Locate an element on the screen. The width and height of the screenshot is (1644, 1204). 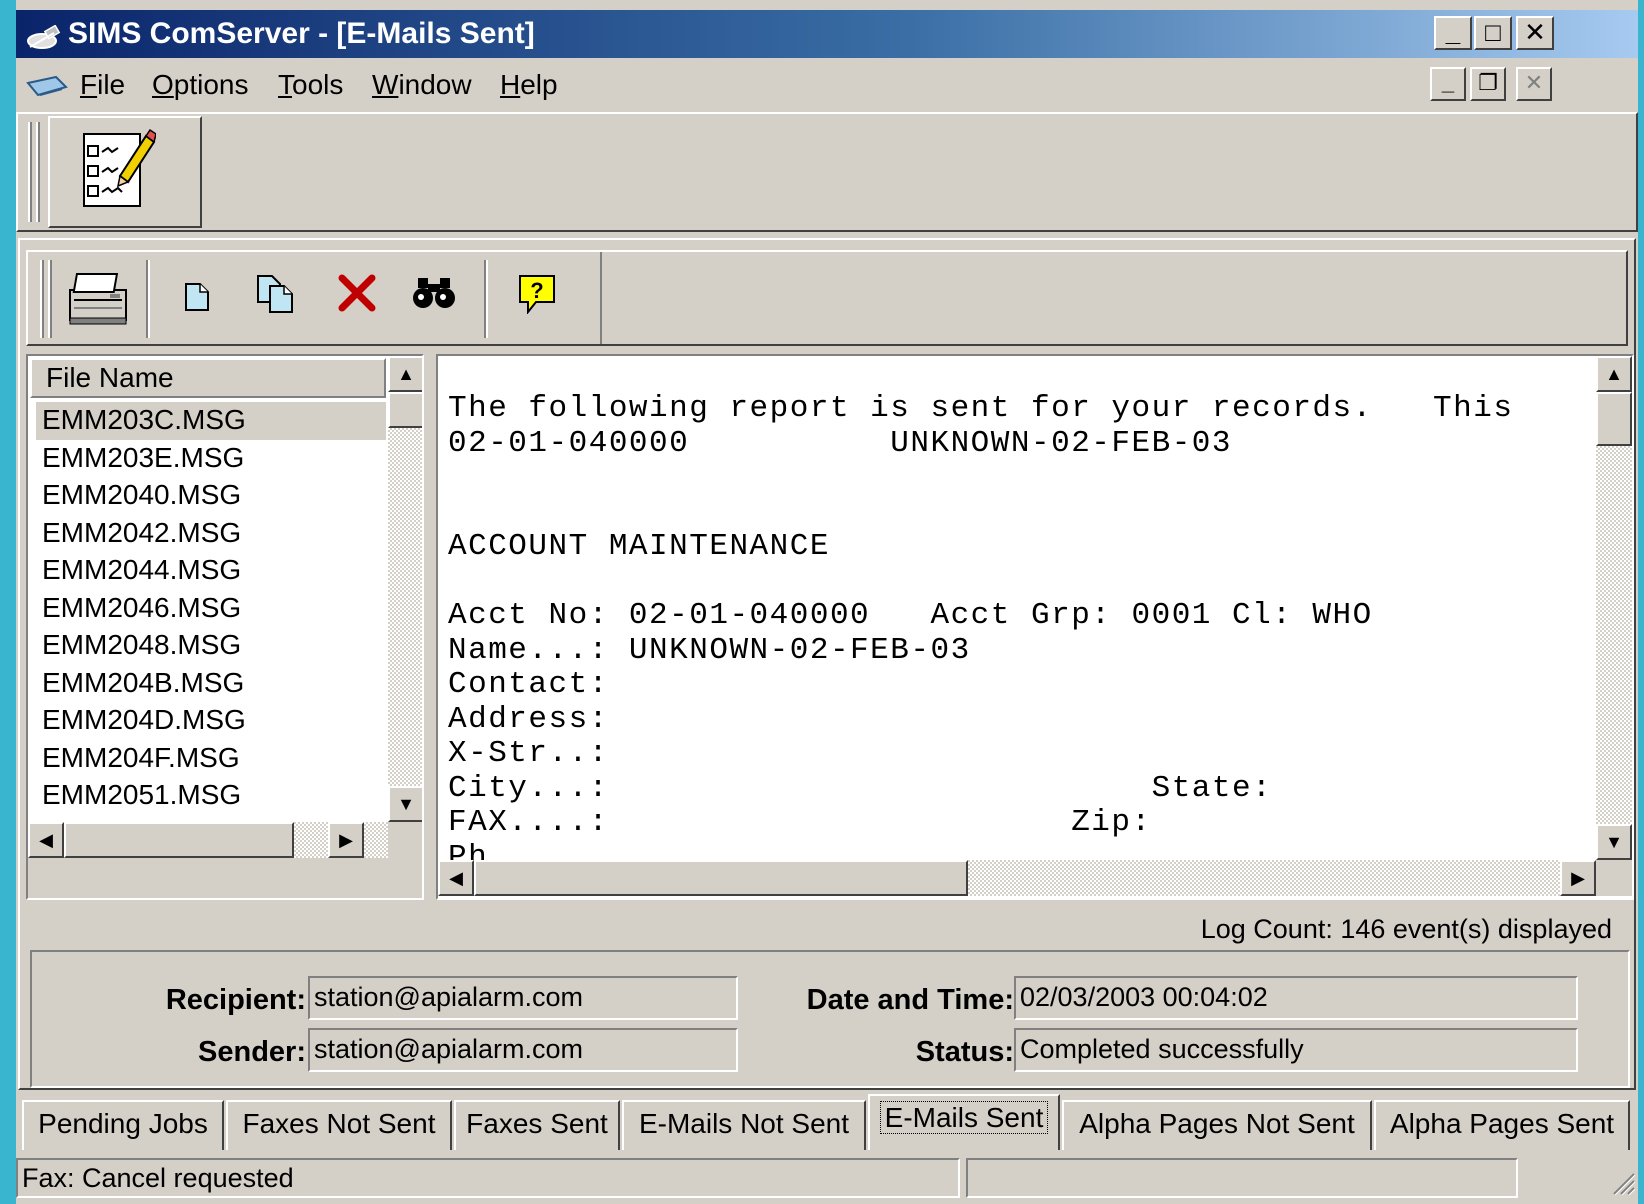
tab-alpha-pages-sent: Alpha Pages Sent is located at coordinates (1502, 1125).